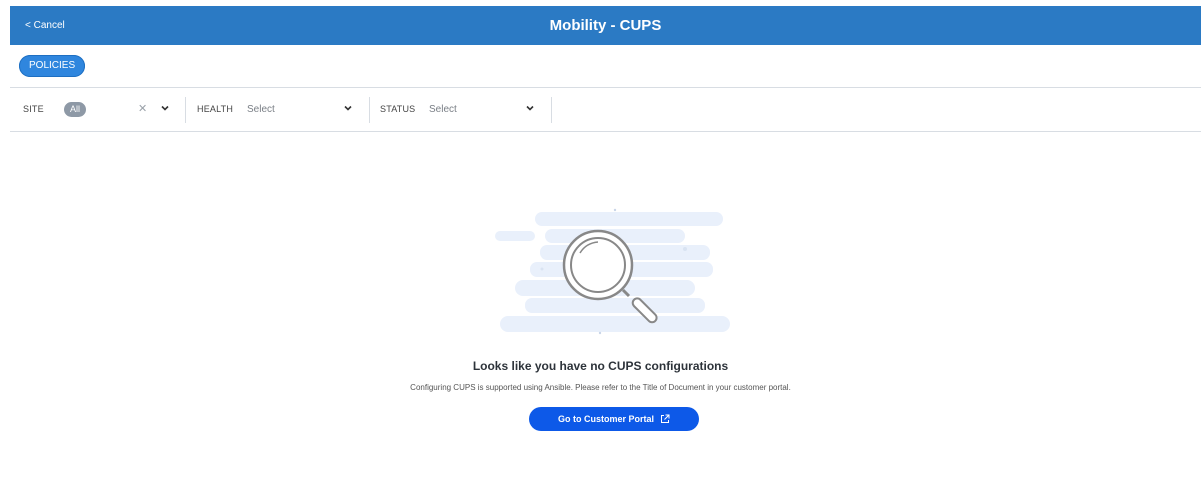  I want to click on site-filter-chip: All, so click(75, 109).